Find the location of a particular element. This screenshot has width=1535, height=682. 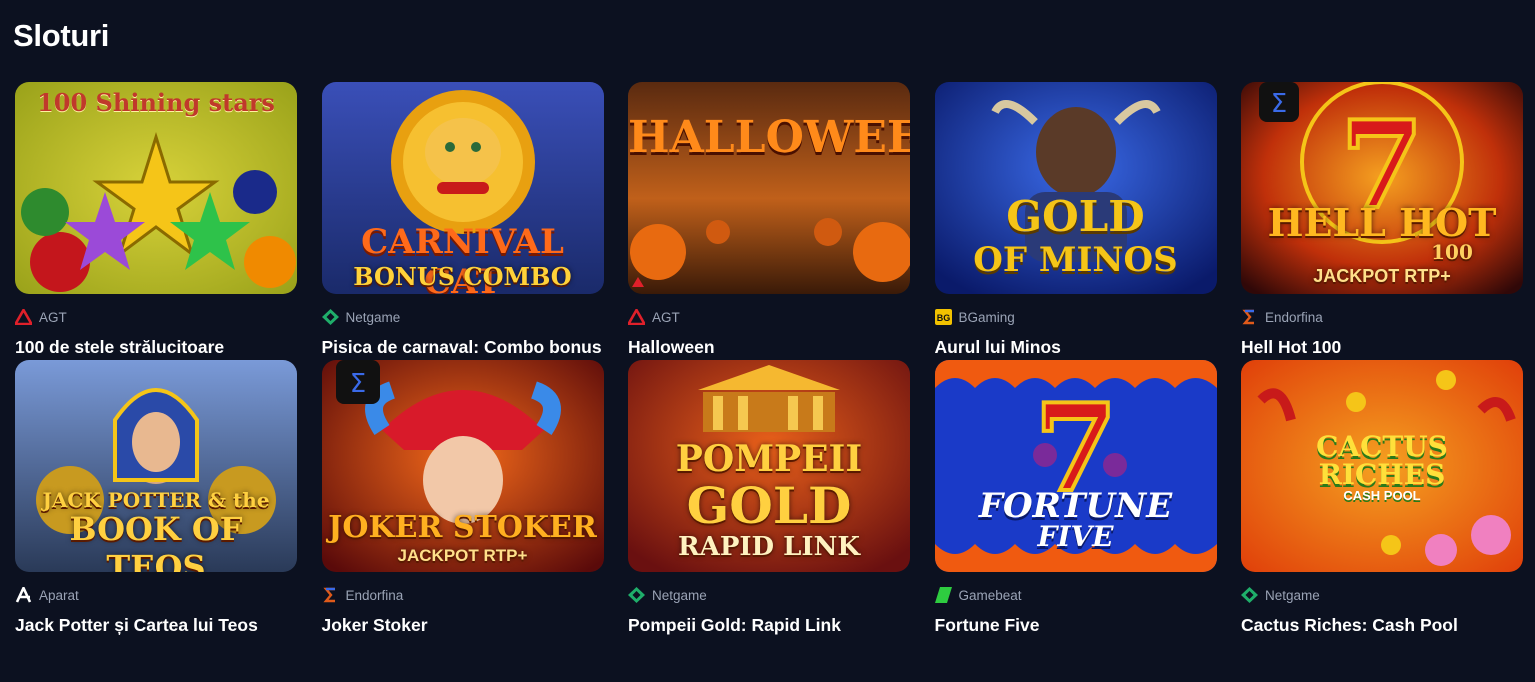

game-name: Aurul lui Minos is located at coordinates (1076, 347).